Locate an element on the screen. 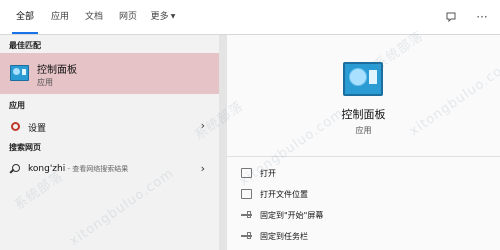  web-search-item: kong'zhi - 查看网络搜索结果 › is located at coordinates (109, 170).